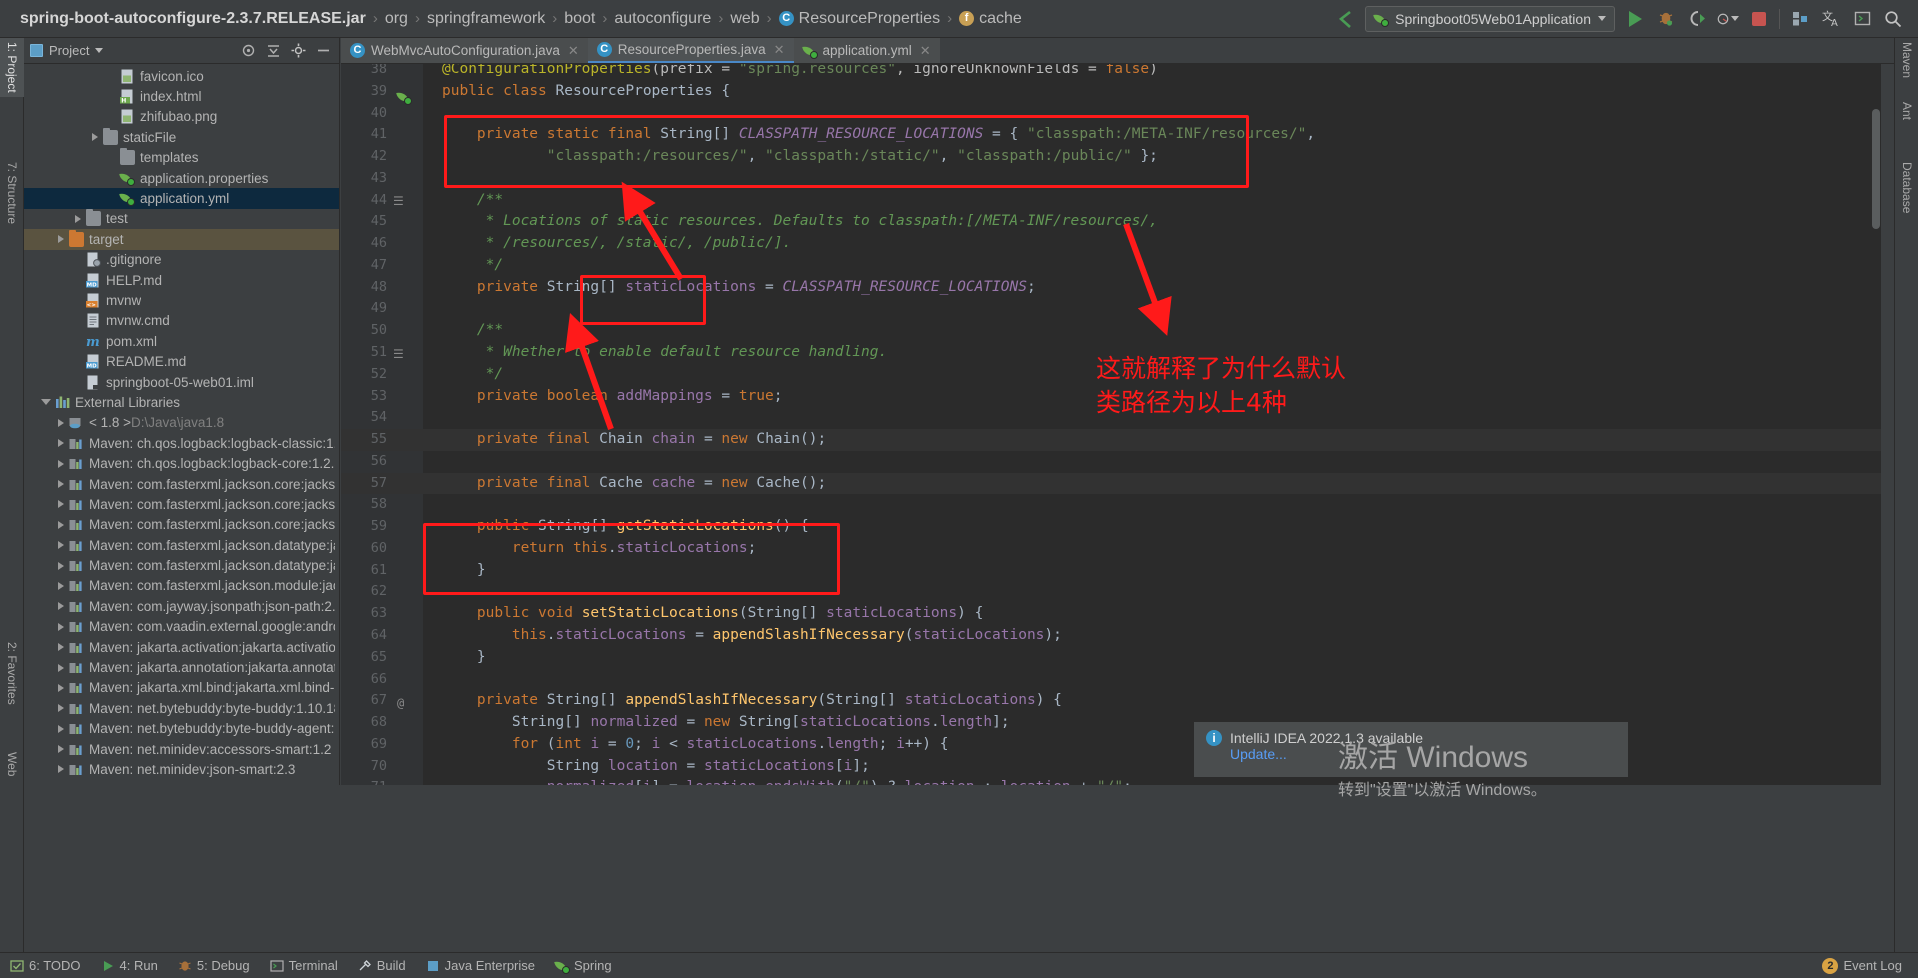  What do you see at coordinates (1893, 19) in the screenshot?
I see `search-everywhere-button` at bounding box center [1893, 19].